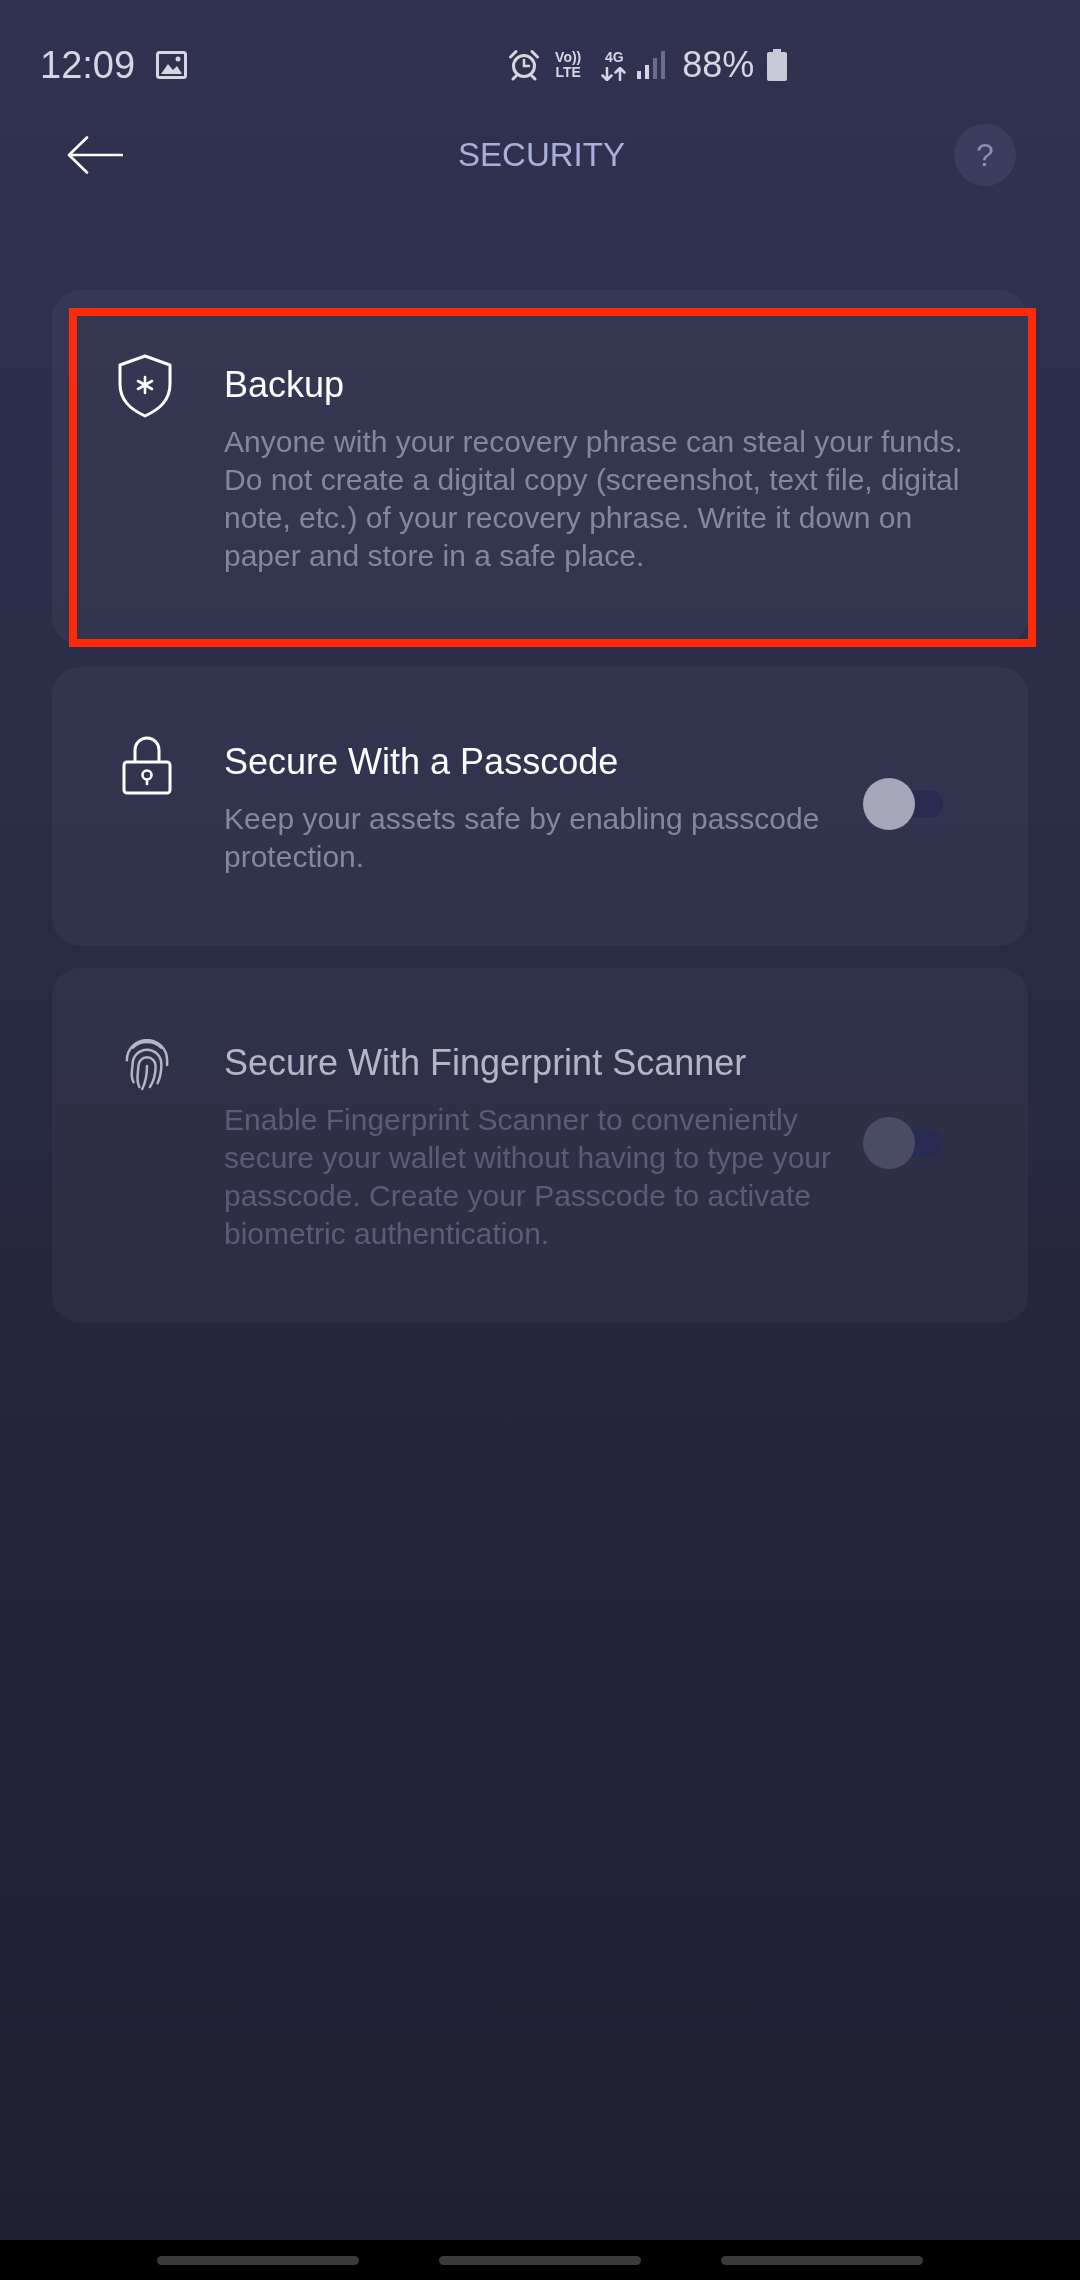  I want to click on setting-card: Secure With a Passcode Keep your assets safe by enabling passcode protection., so click(540, 806).